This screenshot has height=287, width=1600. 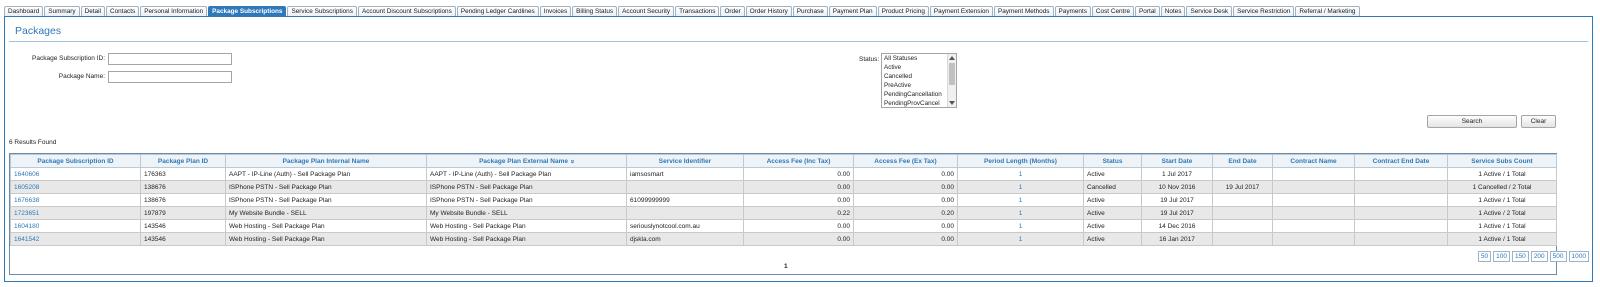 I want to click on page-size-200: 200, so click(x=1539, y=256).